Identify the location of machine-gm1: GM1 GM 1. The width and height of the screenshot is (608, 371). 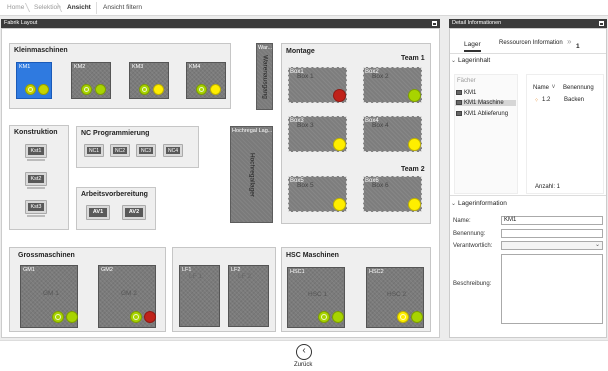
(49, 296).